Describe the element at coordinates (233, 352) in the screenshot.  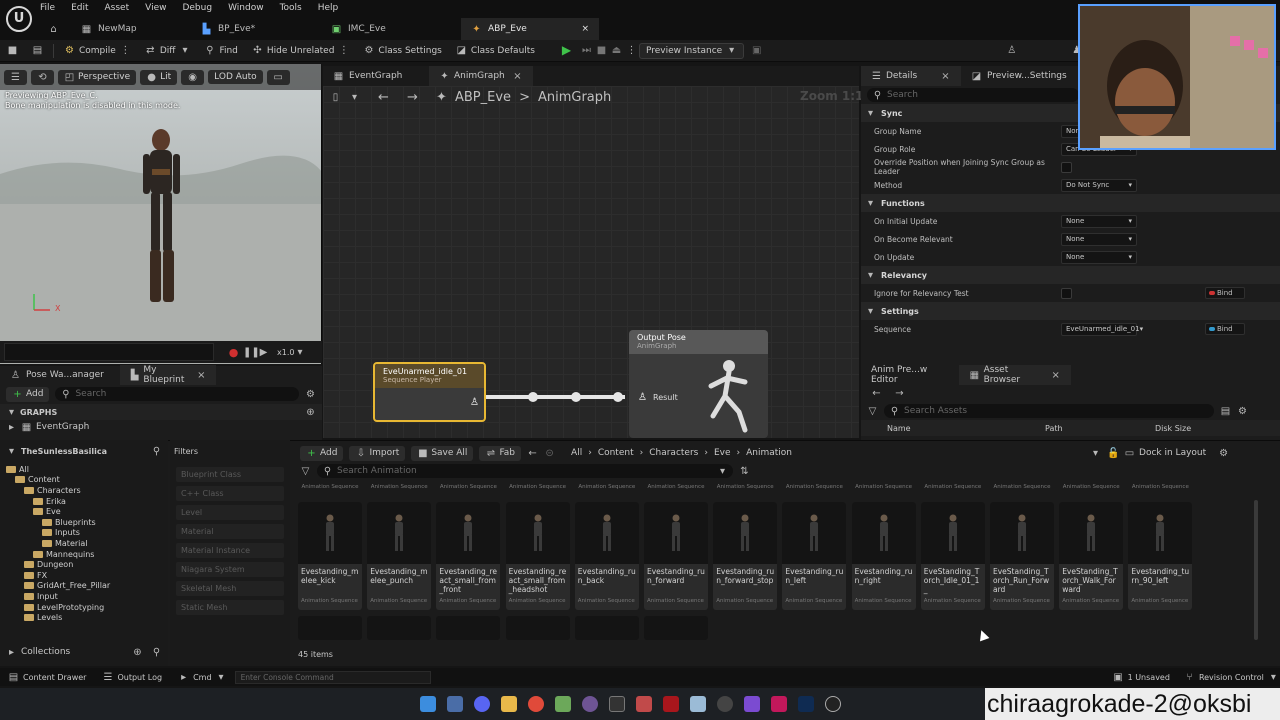
I see `record-icon: ●` at that location.